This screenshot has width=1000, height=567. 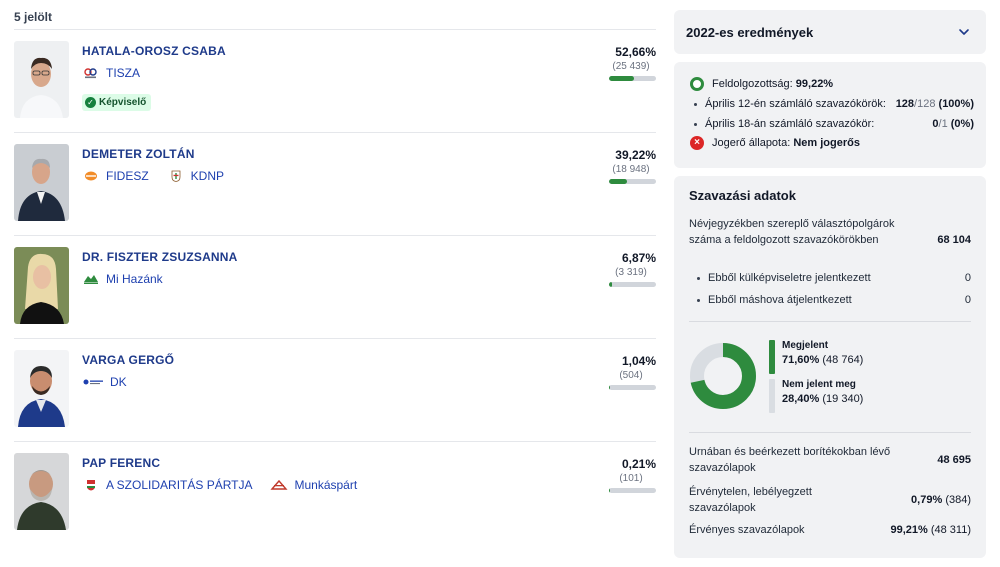 I want to click on vote-count: (3 319), so click(x=631, y=272).